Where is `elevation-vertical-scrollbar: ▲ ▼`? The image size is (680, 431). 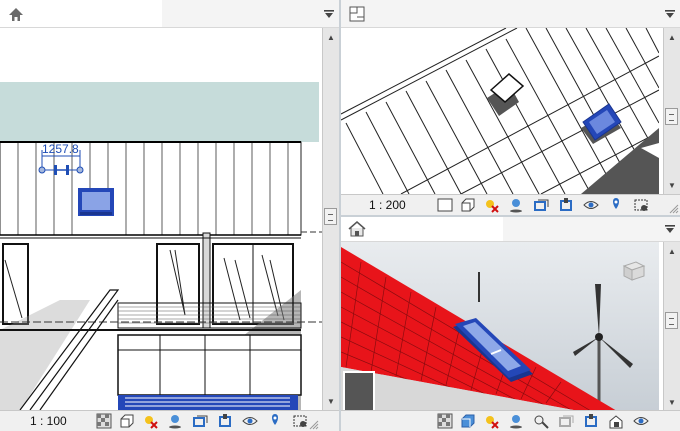
elevation-vertical-scrollbar: ▲ ▼ is located at coordinates (330, 219).